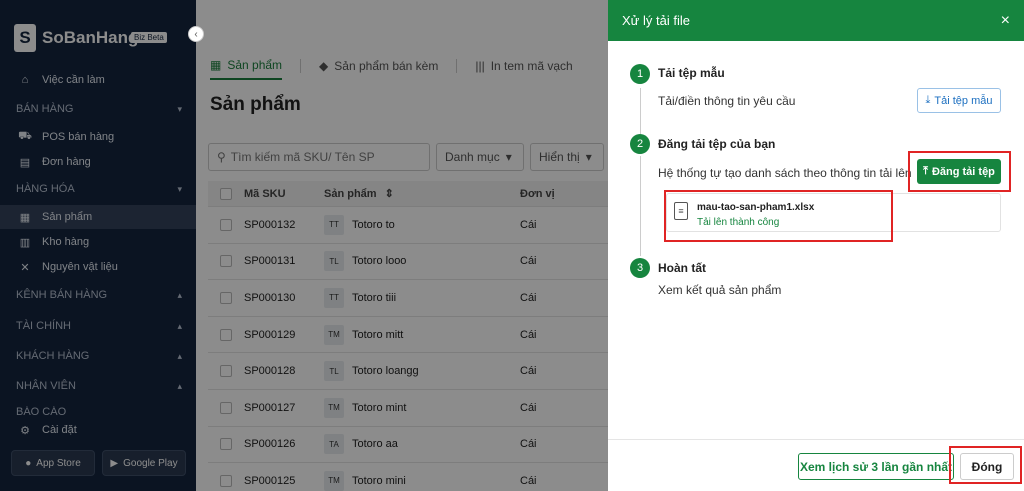  Describe the element at coordinates (876, 466) in the screenshot. I see `view-history-button: Xem lịch sử 3 lần gần nhất` at that location.